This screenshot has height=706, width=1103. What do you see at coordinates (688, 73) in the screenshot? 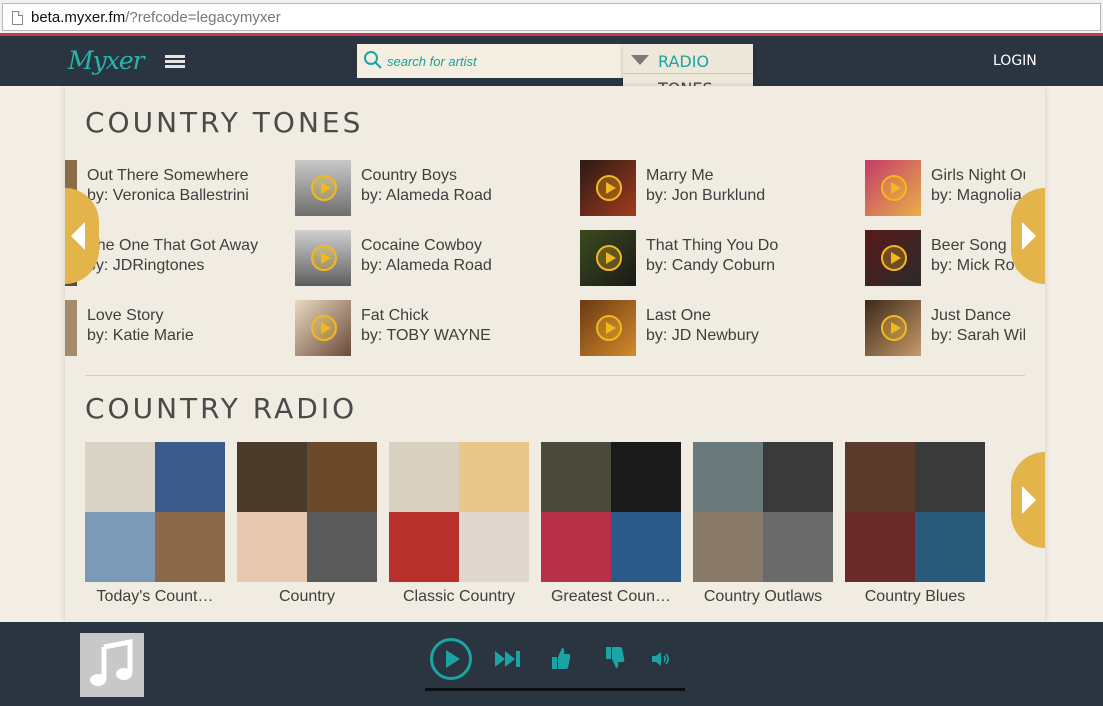
I see `dropdown-divider` at bounding box center [688, 73].